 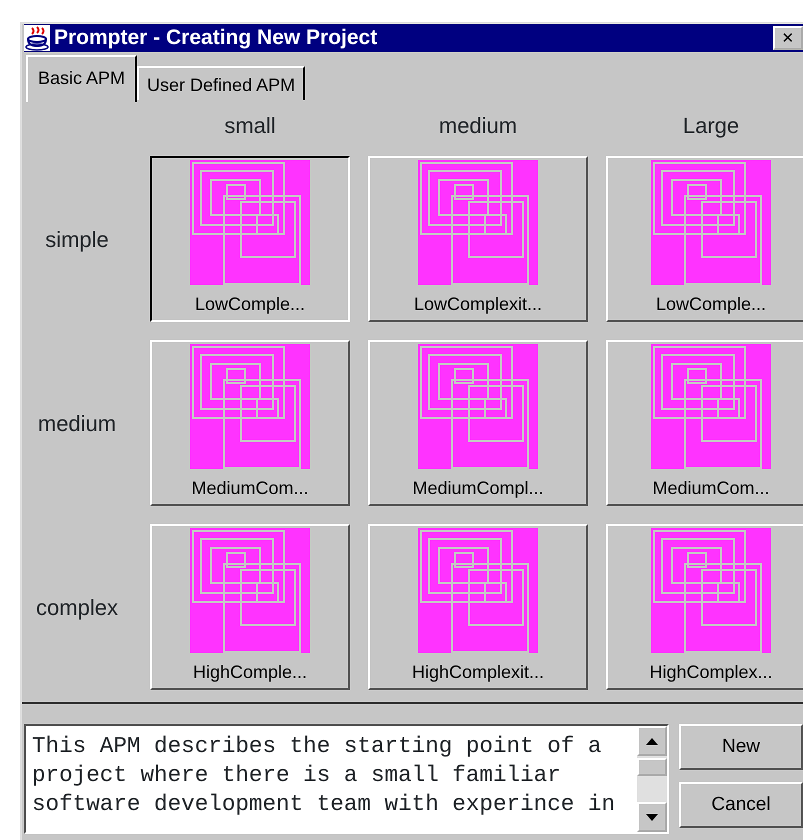 I want to click on close-button: ✕, so click(x=788, y=38).